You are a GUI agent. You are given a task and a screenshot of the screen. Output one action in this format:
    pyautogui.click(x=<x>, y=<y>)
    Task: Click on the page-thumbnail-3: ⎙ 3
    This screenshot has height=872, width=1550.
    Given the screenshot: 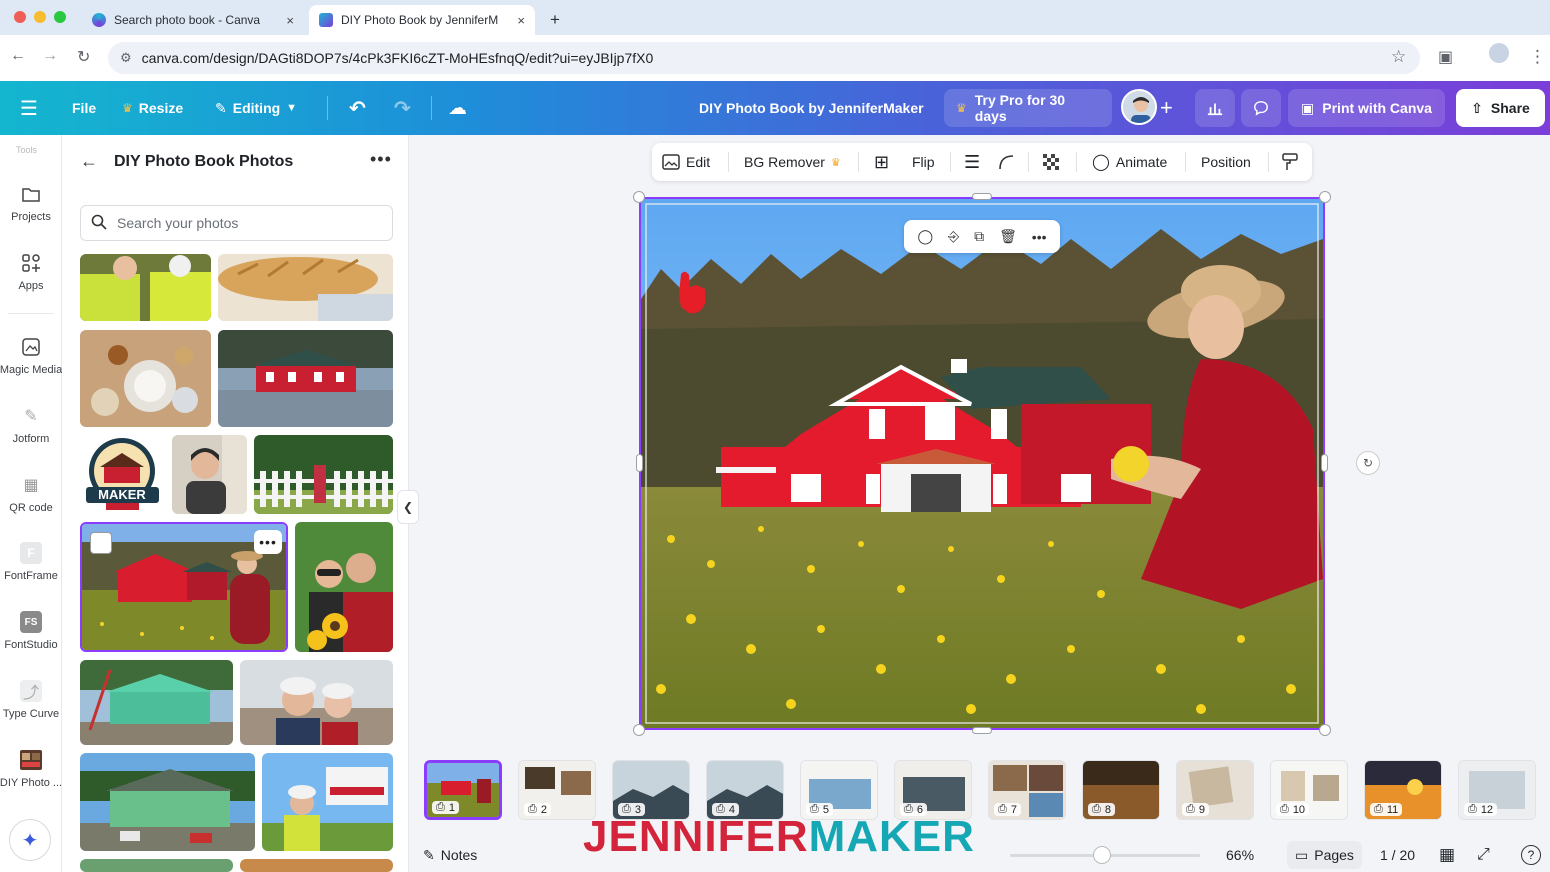 What is the action you would take?
    pyautogui.click(x=651, y=790)
    